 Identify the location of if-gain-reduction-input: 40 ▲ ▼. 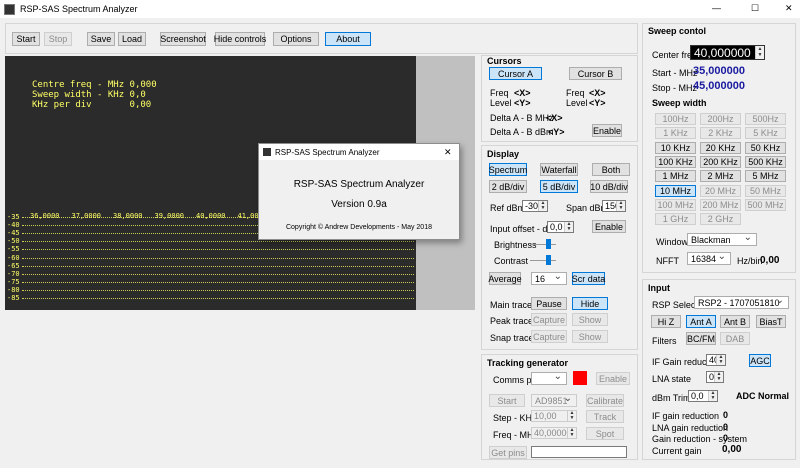
(716, 360).